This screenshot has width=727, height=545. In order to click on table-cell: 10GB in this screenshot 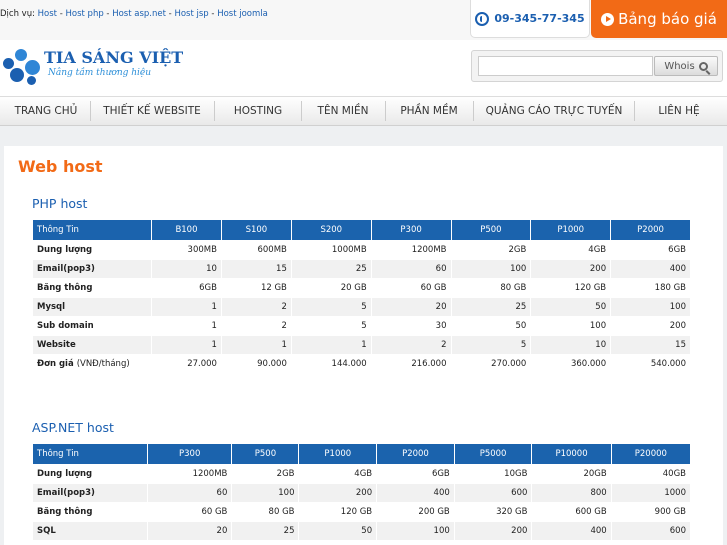, I will do `click(516, 474)`.